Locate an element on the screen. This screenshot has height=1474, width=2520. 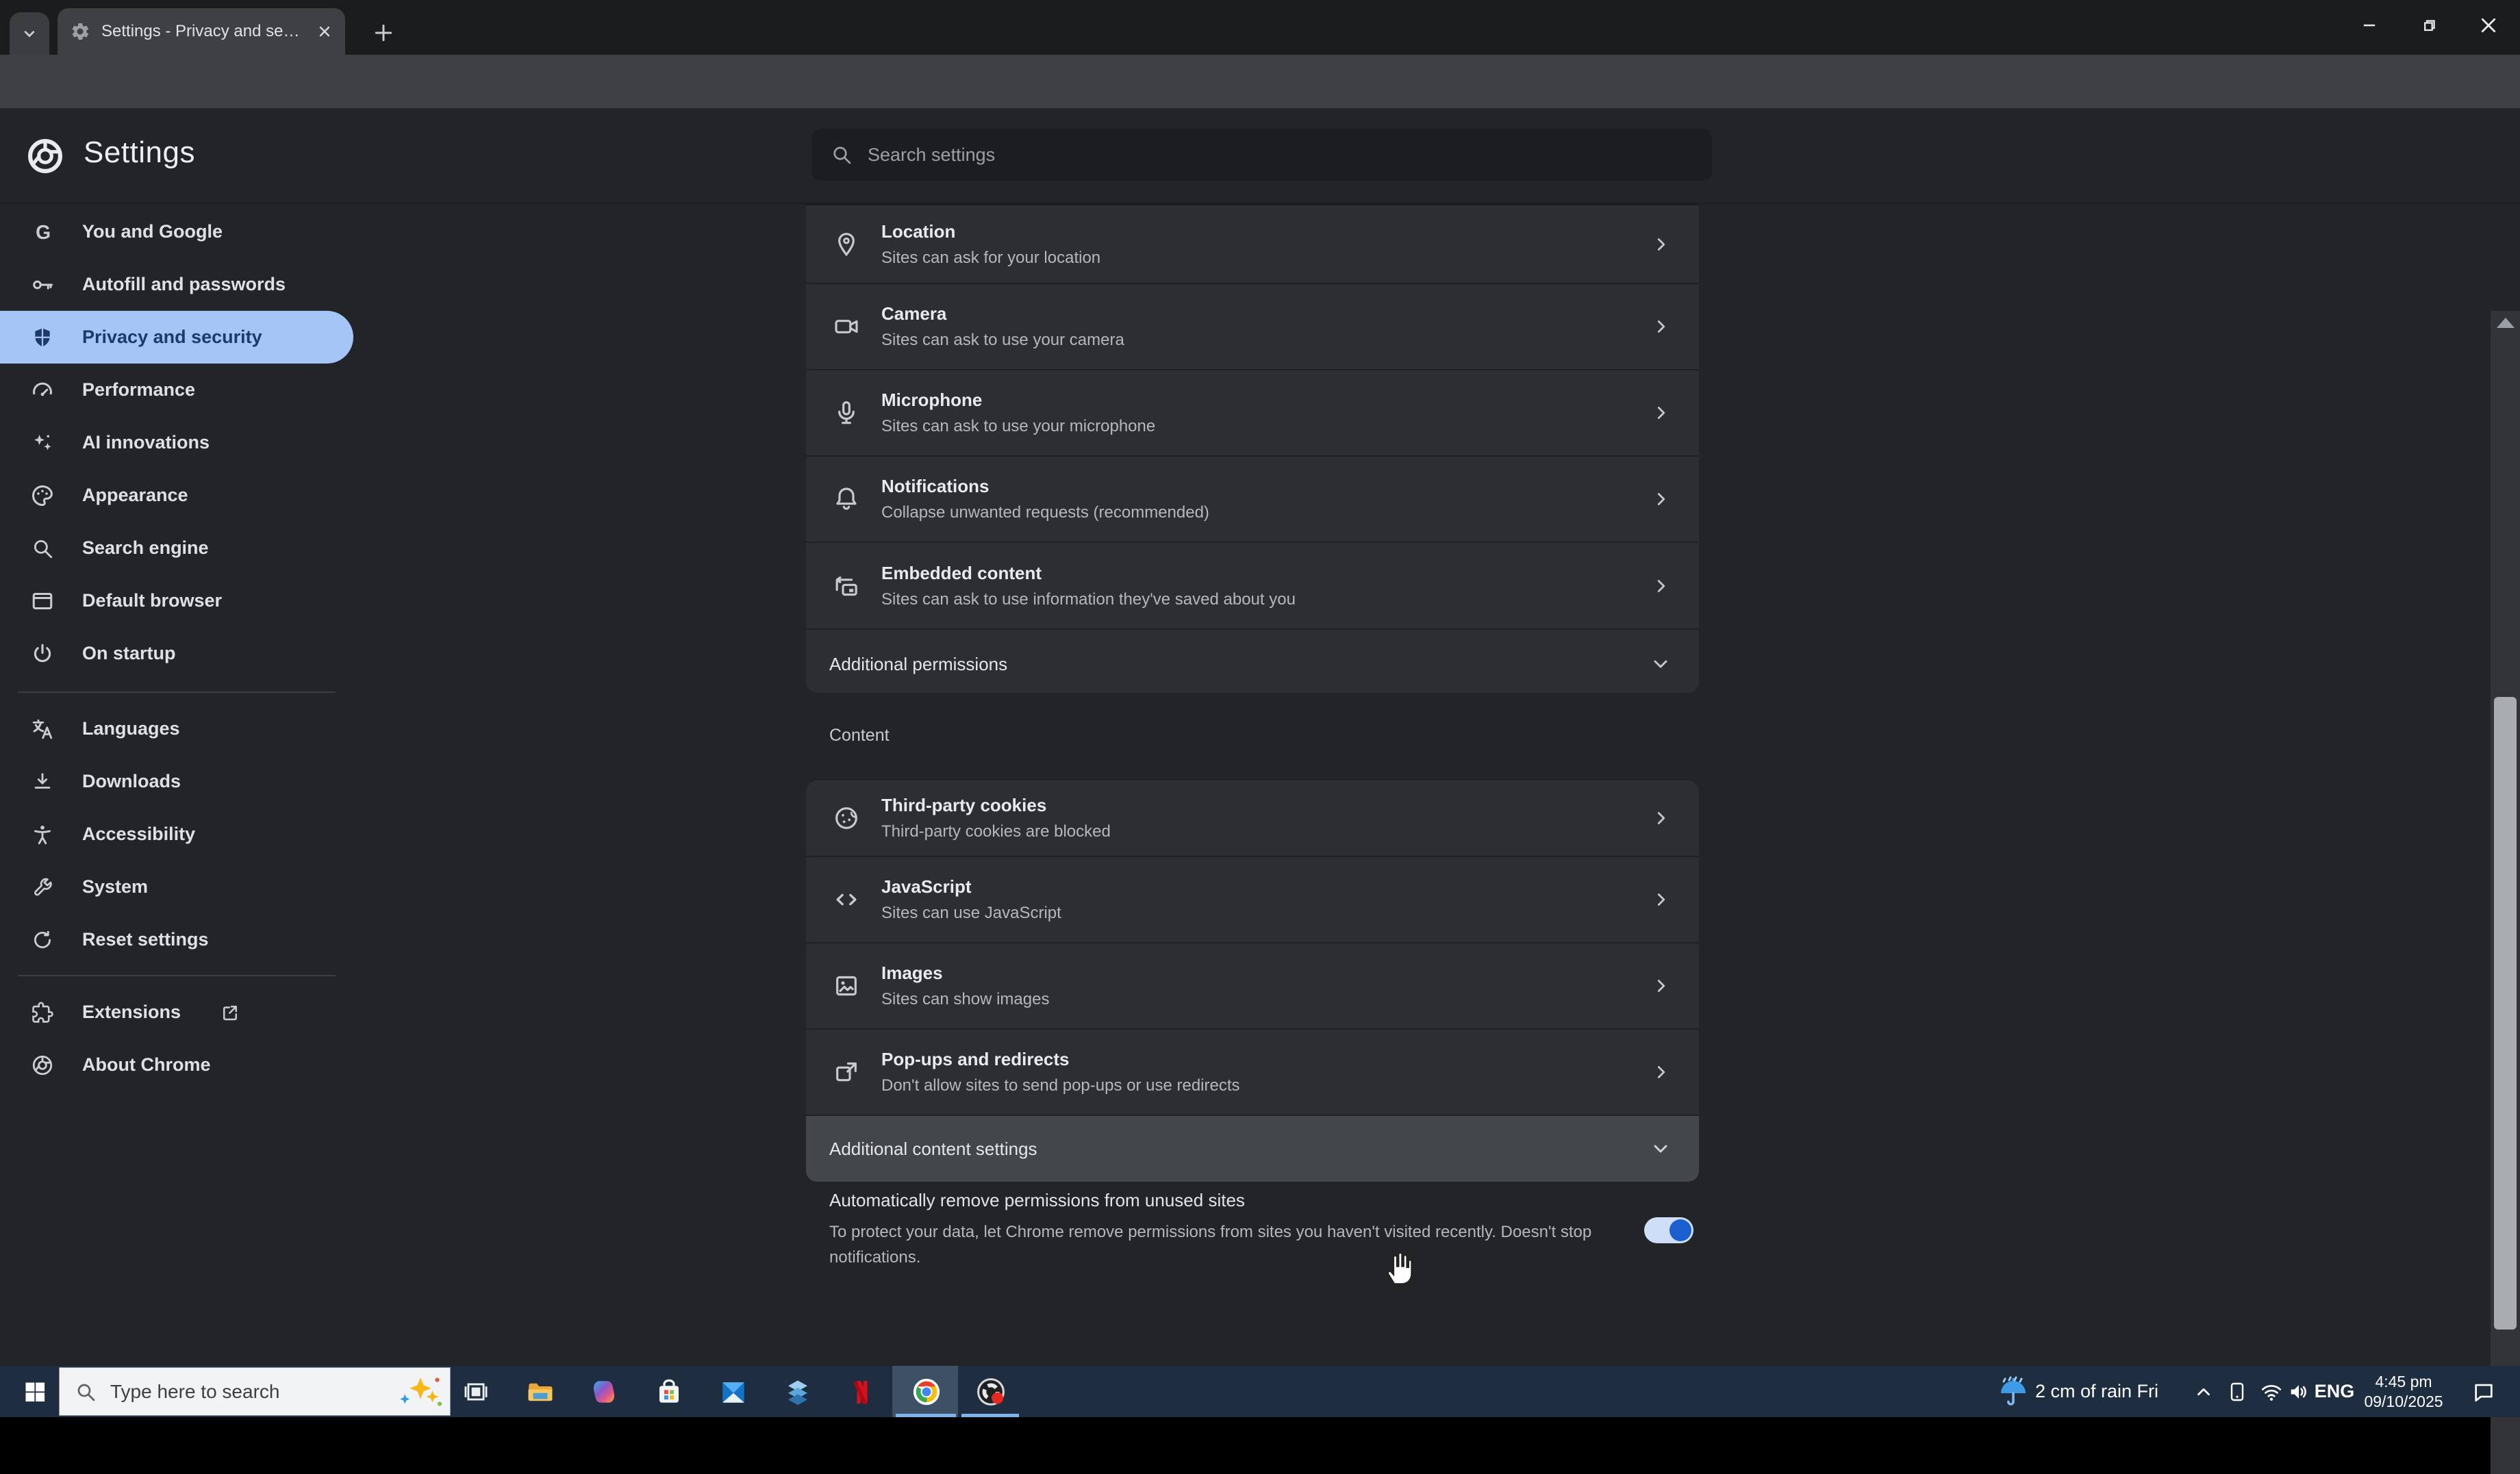
sidebar-item-accessibility: Accessibility is located at coordinates (176, 834).